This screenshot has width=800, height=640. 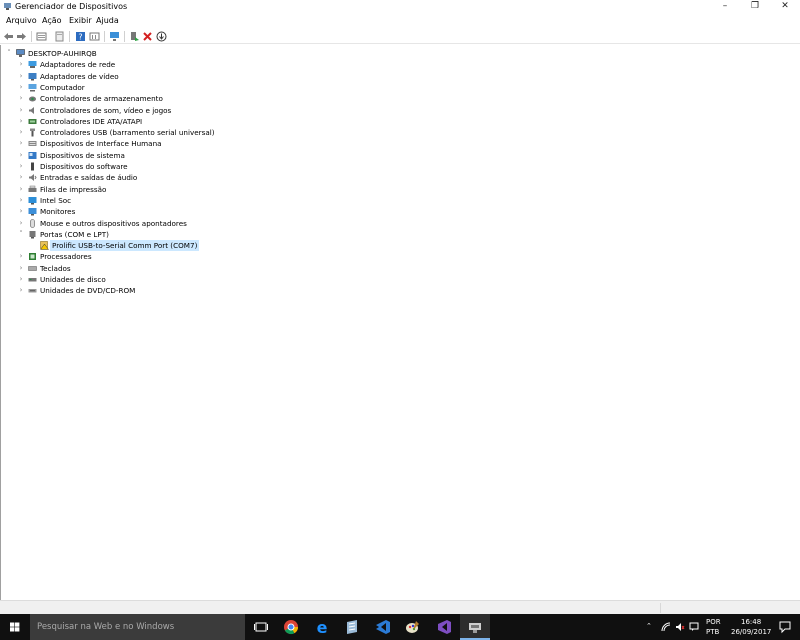 I want to click on tree-category-row: › Mouse e outros dispositivos apontadores, so click(x=147, y=223).